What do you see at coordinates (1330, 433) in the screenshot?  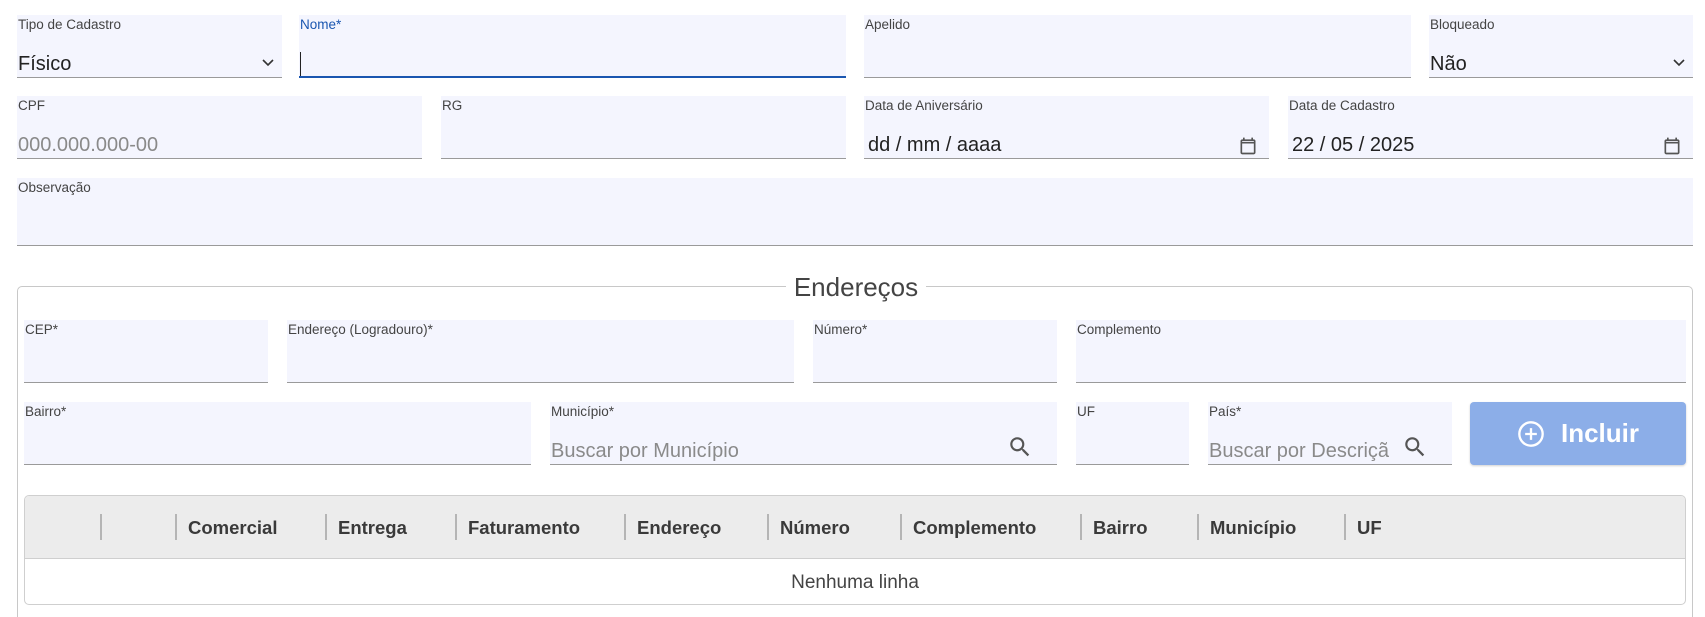 I see `pais-search-field: País* Buscar por Descriçã` at bounding box center [1330, 433].